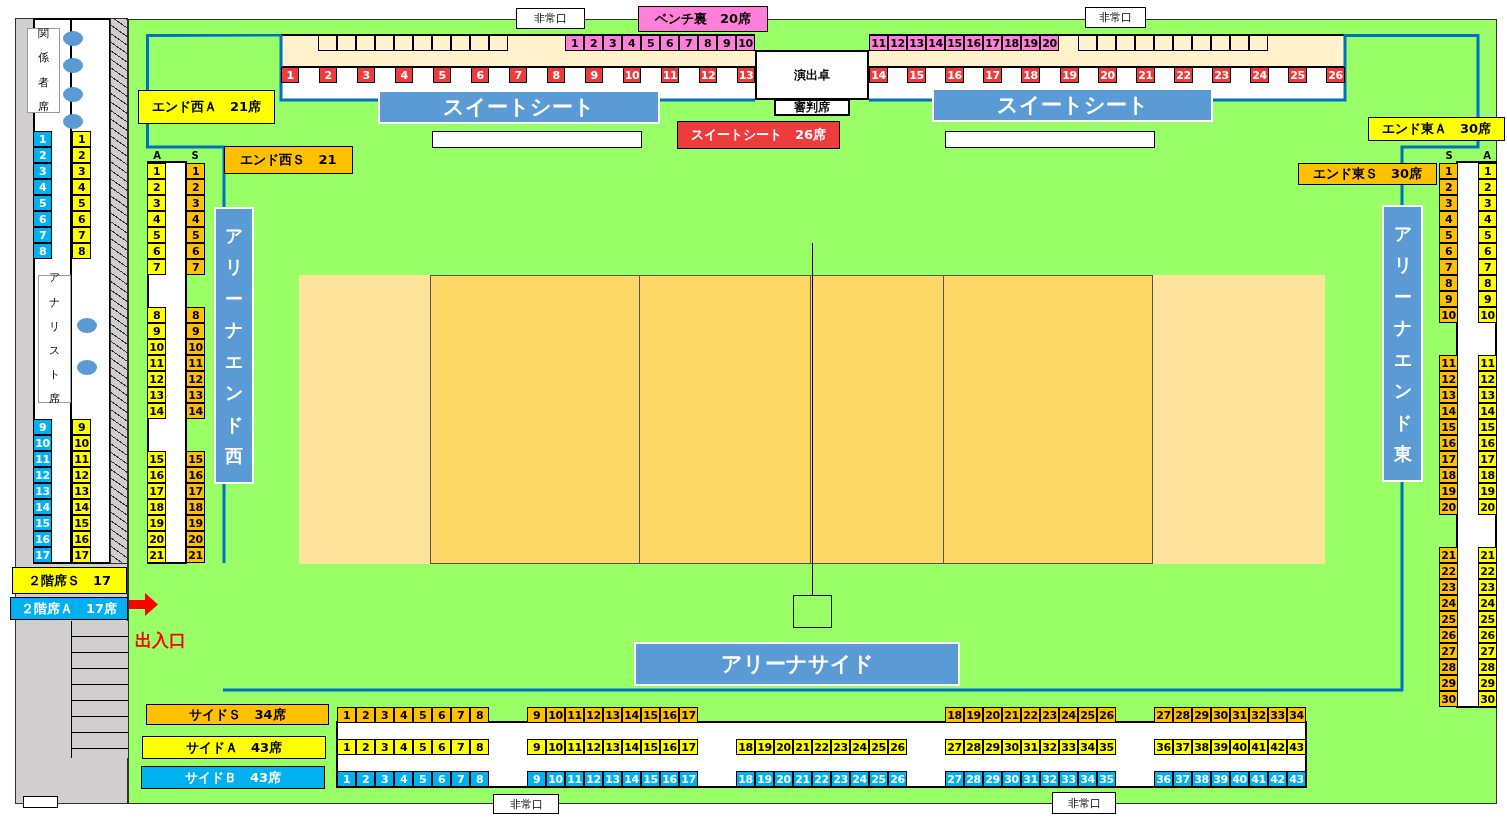 The image size is (1507, 822). What do you see at coordinates (233, 777) in the screenshot?
I see `section-label: サイドＢ 43席` at bounding box center [233, 777].